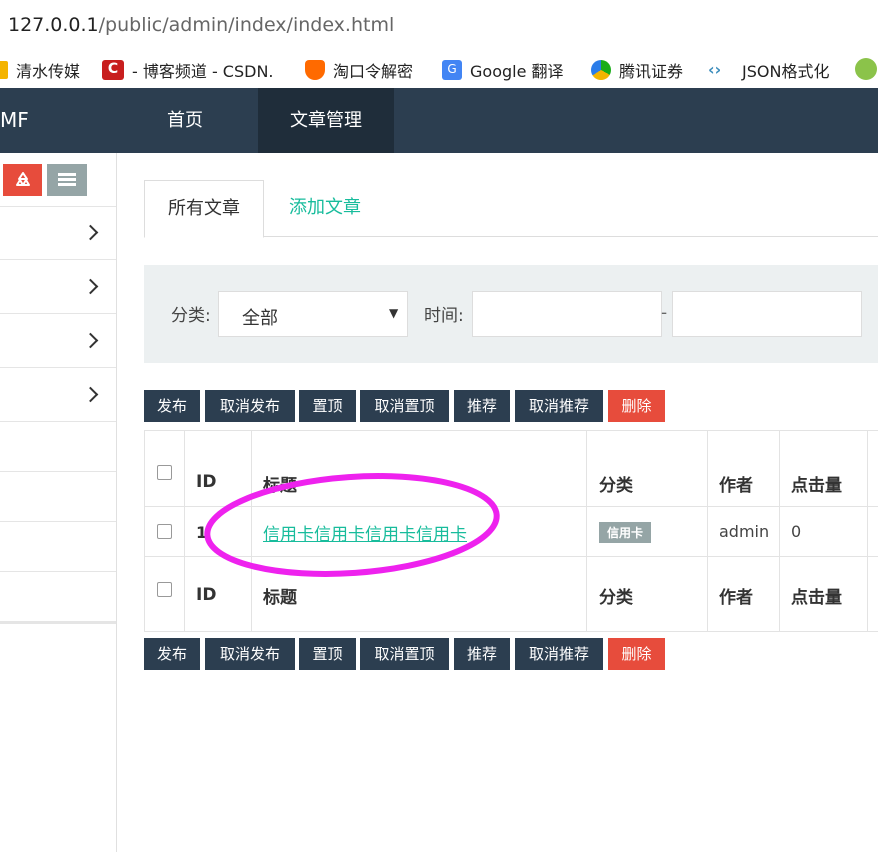 The width and height of the screenshot is (878, 852). I want to click on bookmark-2: C - 博客频道 - CSDN., so click(188, 70).